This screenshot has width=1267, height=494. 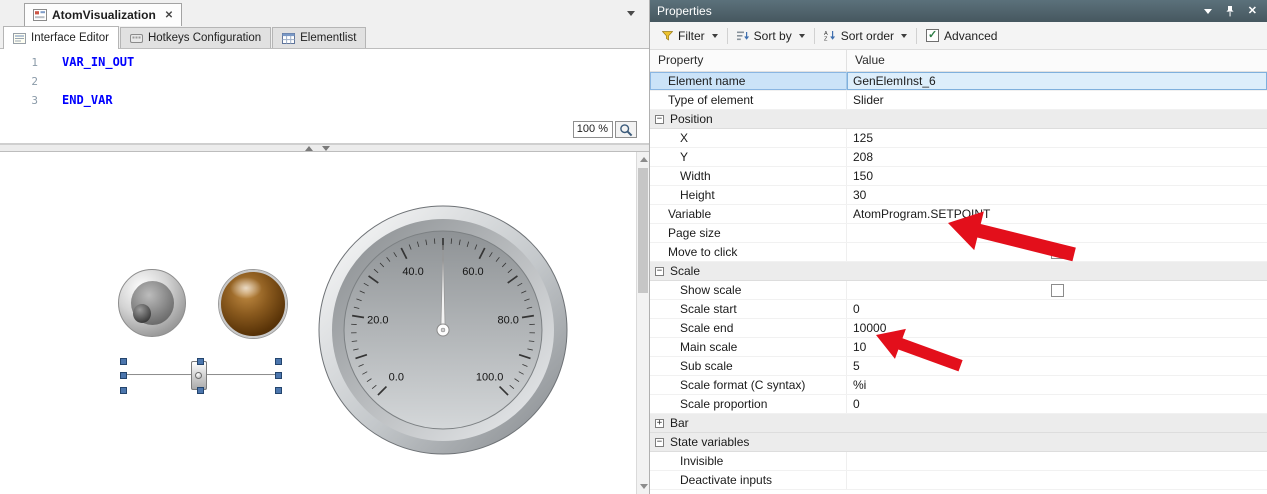 What do you see at coordinates (724, 404) in the screenshot?
I see `property-label: Scale proportion` at bounding box center [724, 404].